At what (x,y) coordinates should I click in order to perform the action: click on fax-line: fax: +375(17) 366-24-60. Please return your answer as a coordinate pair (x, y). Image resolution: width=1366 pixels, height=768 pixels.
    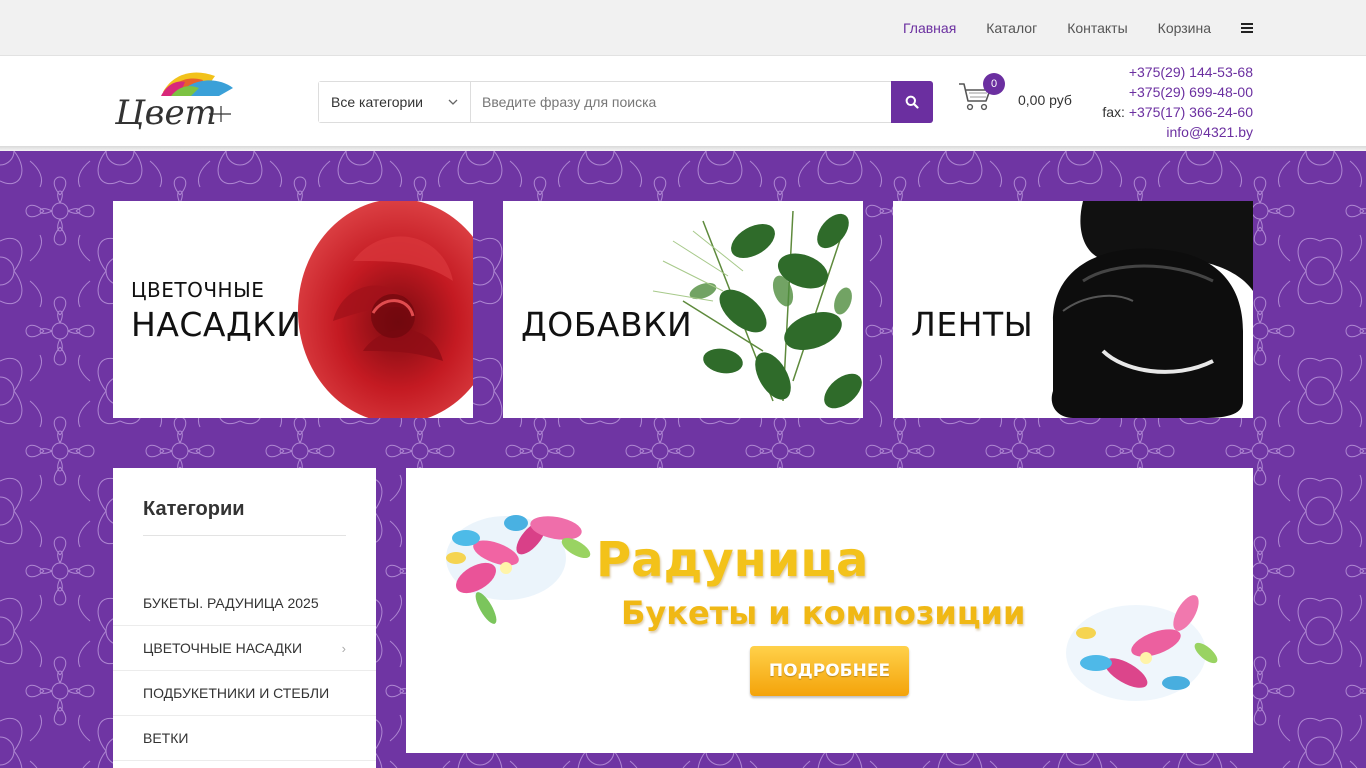
    Looking at the image, I should click on (1177, 112).